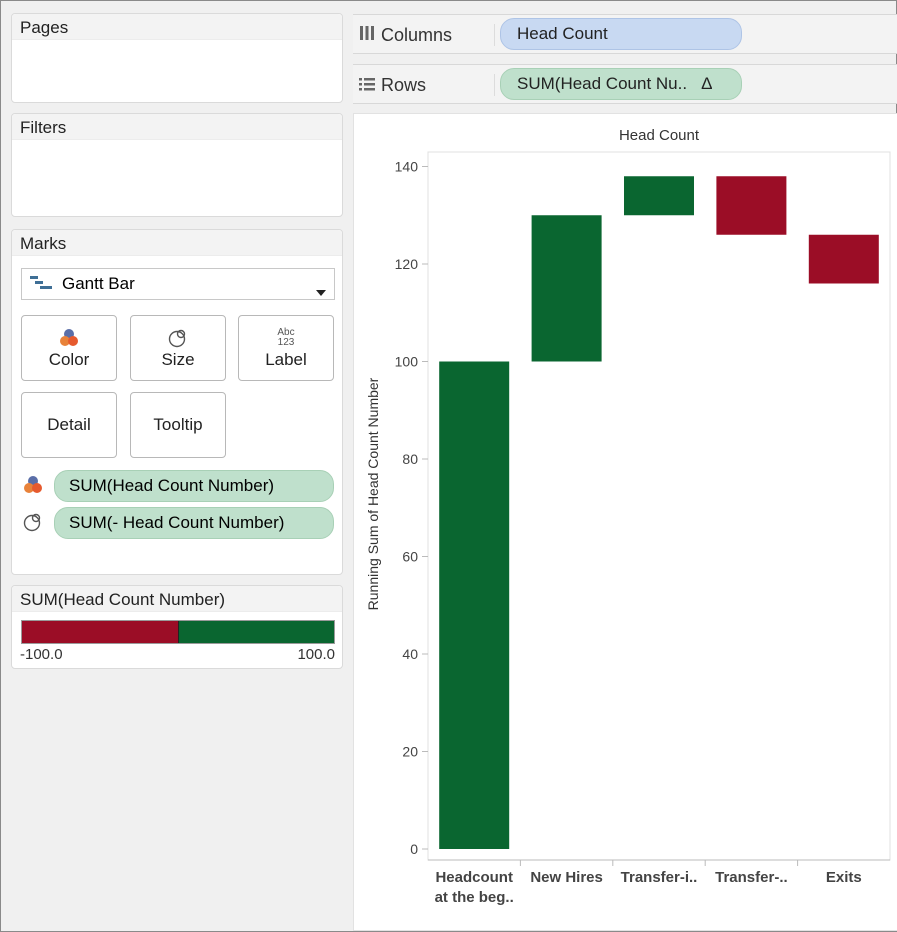 This screenshot has height=932, width=897. I want to click on rows-icon, so click(367, 85).